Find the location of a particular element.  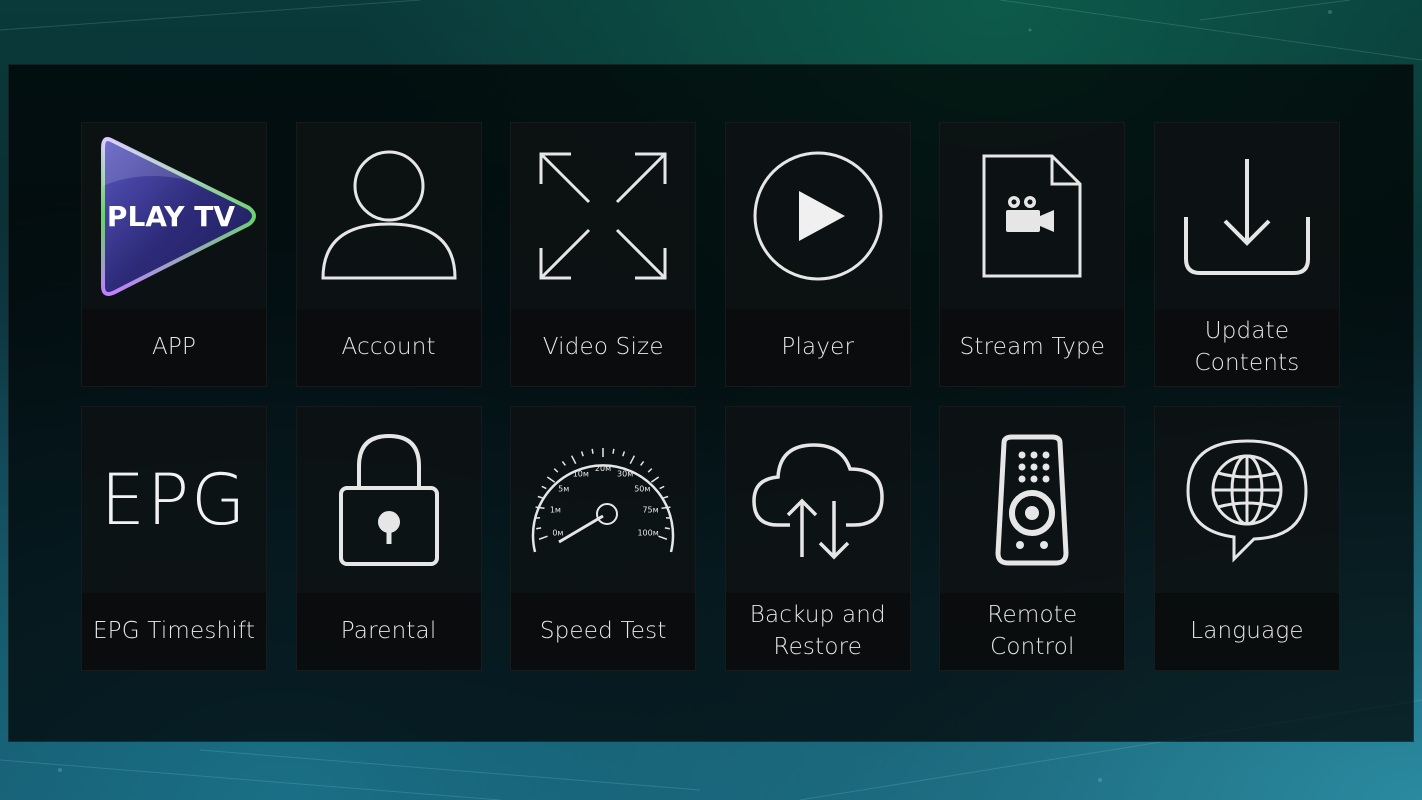

tile-label: Parental is located at coordinates (388, 630).